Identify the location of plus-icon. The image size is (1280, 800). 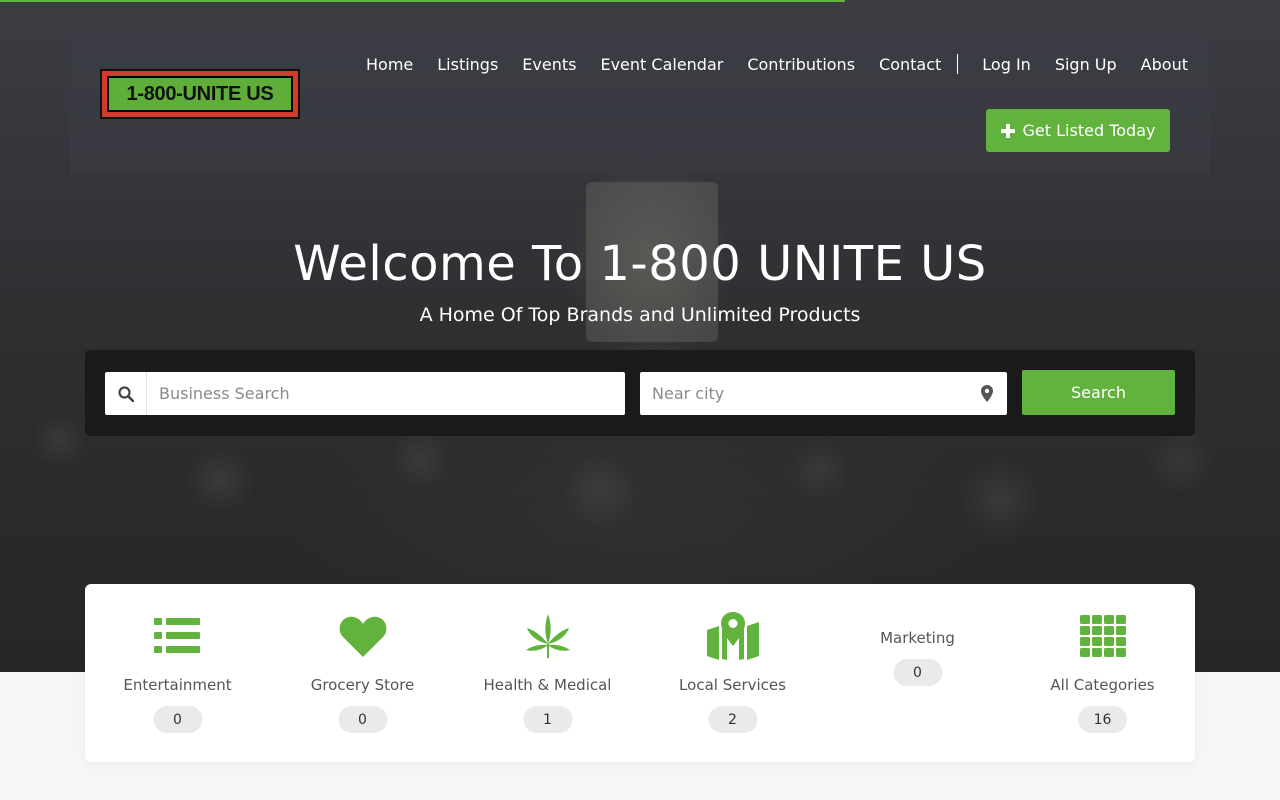
(1007, 131).